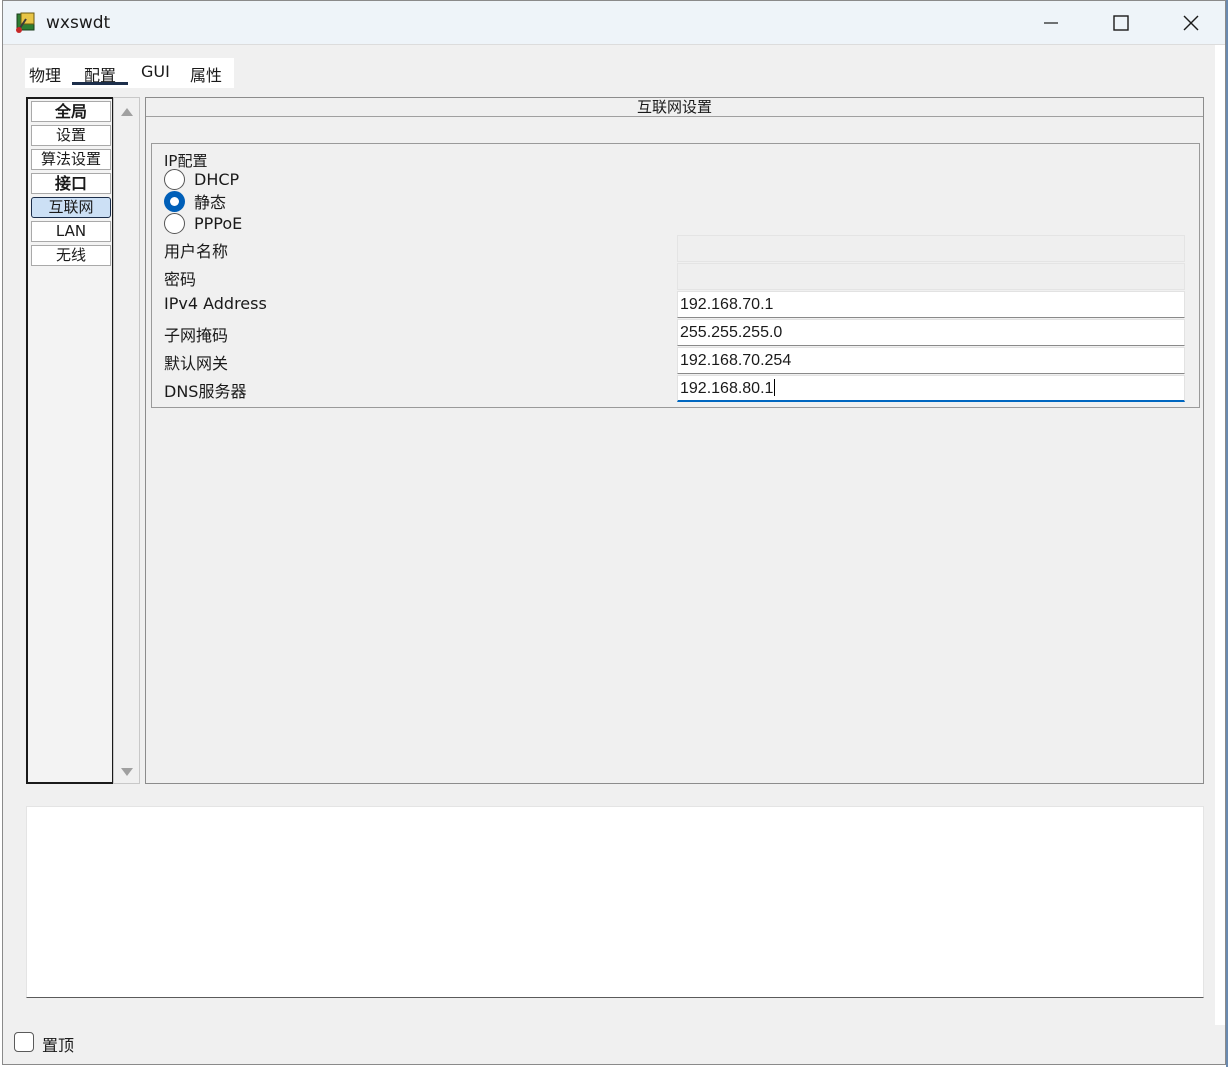 The width and height of the screenshot is (1228, 1067). I want to click on minimize-button, so click(1051, 23).